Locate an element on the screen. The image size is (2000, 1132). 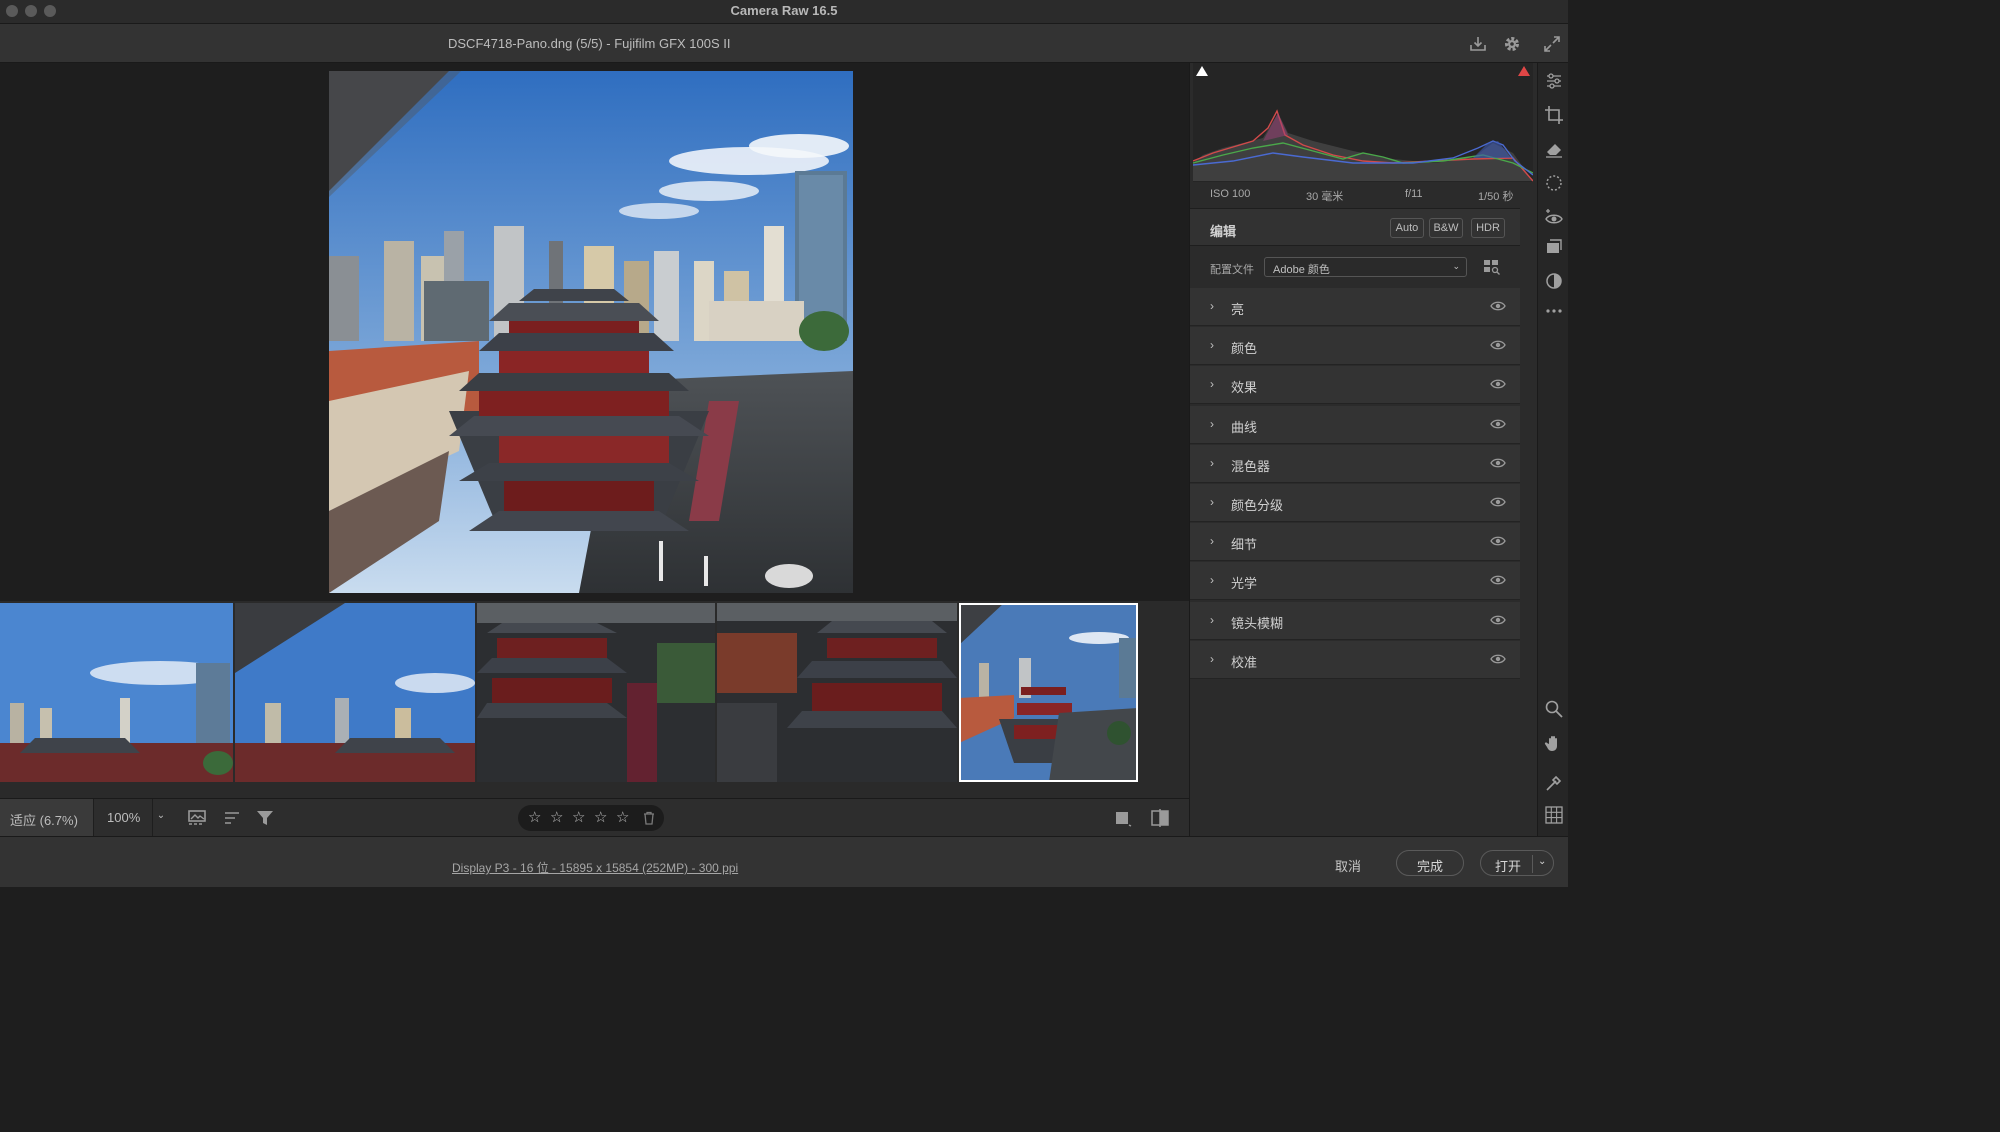
panel-section: › 颜色 is located at coordinates (1355, 346).